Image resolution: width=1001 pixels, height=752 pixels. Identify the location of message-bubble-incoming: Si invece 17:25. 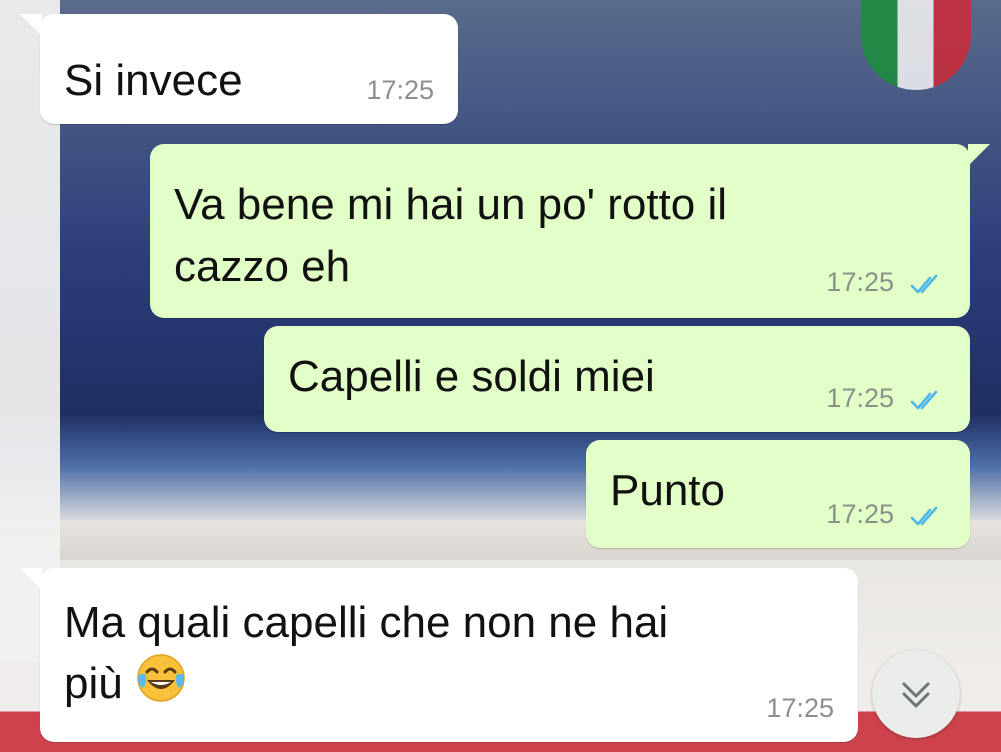
(239, 69).